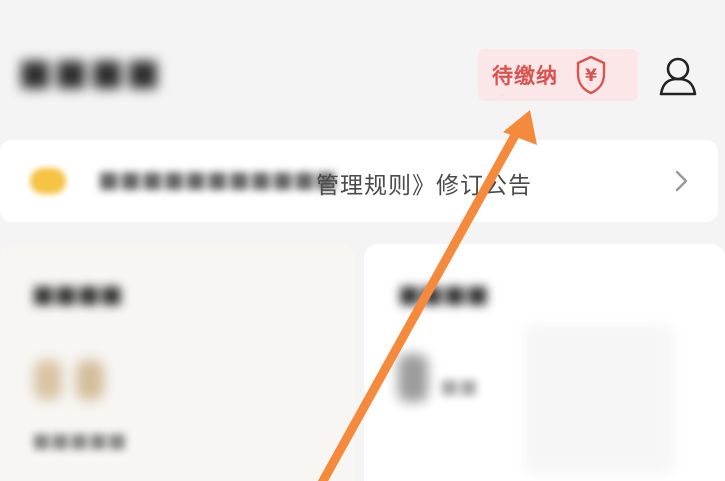 The height and width of the screenshot is (481, 725). I want to click on notice-megaphone-icon, so click(48, 181).